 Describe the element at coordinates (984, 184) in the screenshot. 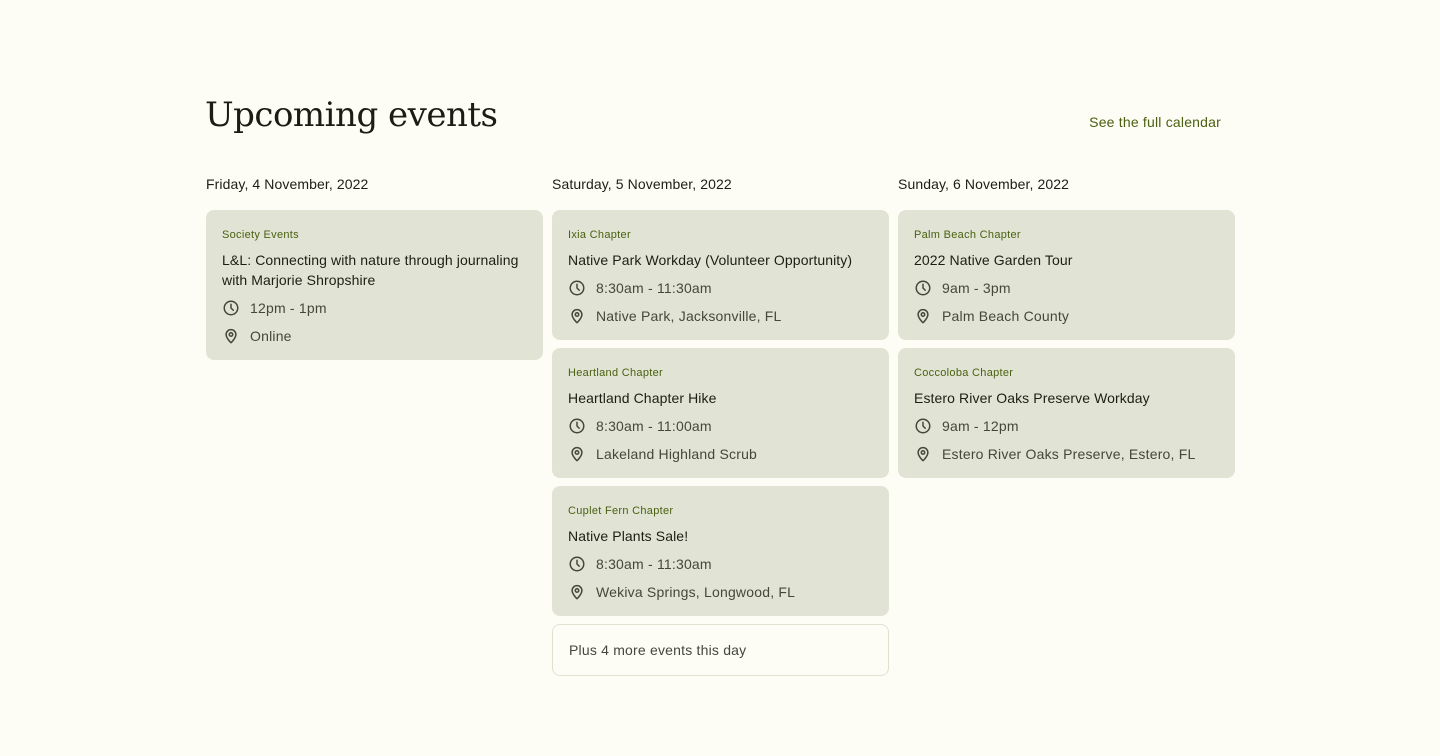

I see `day-heading: Sunday, 6 November, 2022` at that location.